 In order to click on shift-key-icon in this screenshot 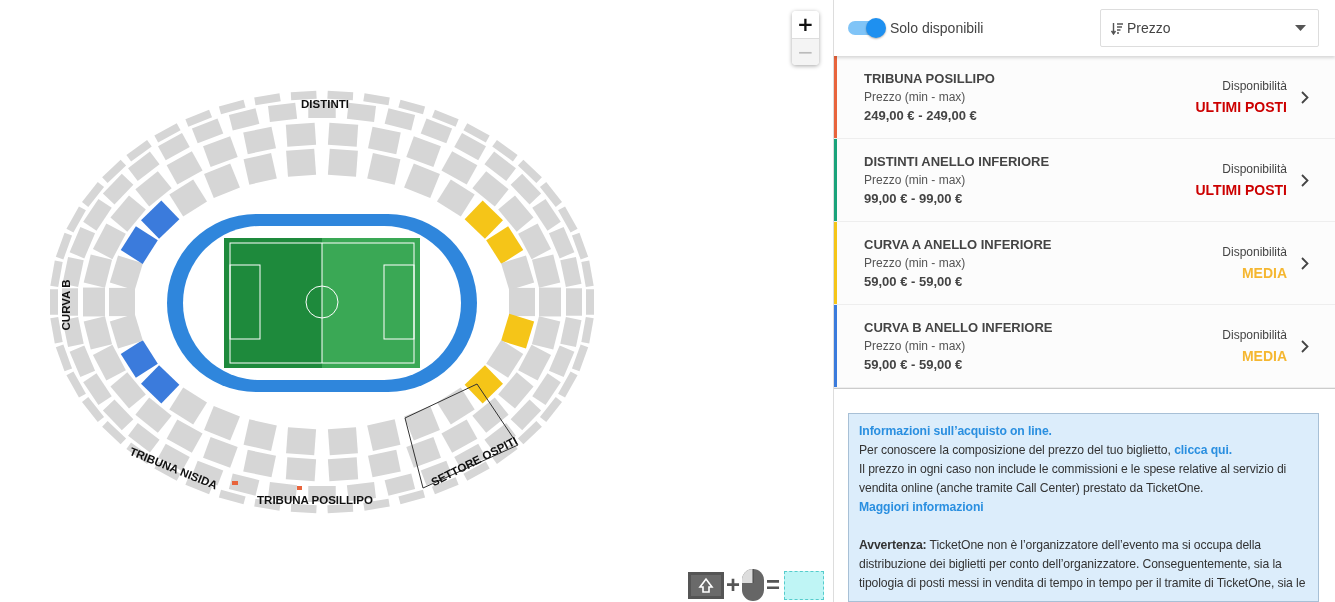, I will do `click(706, 585)`.